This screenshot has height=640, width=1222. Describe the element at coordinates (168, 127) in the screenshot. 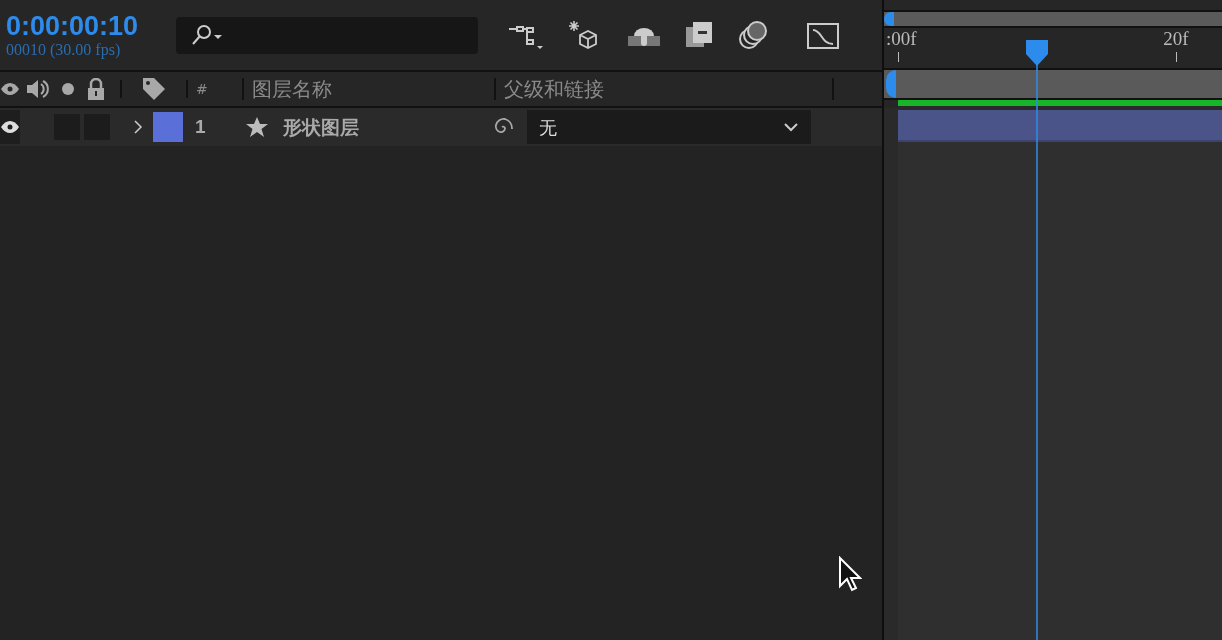

I see `label-color-swatch` at that location.